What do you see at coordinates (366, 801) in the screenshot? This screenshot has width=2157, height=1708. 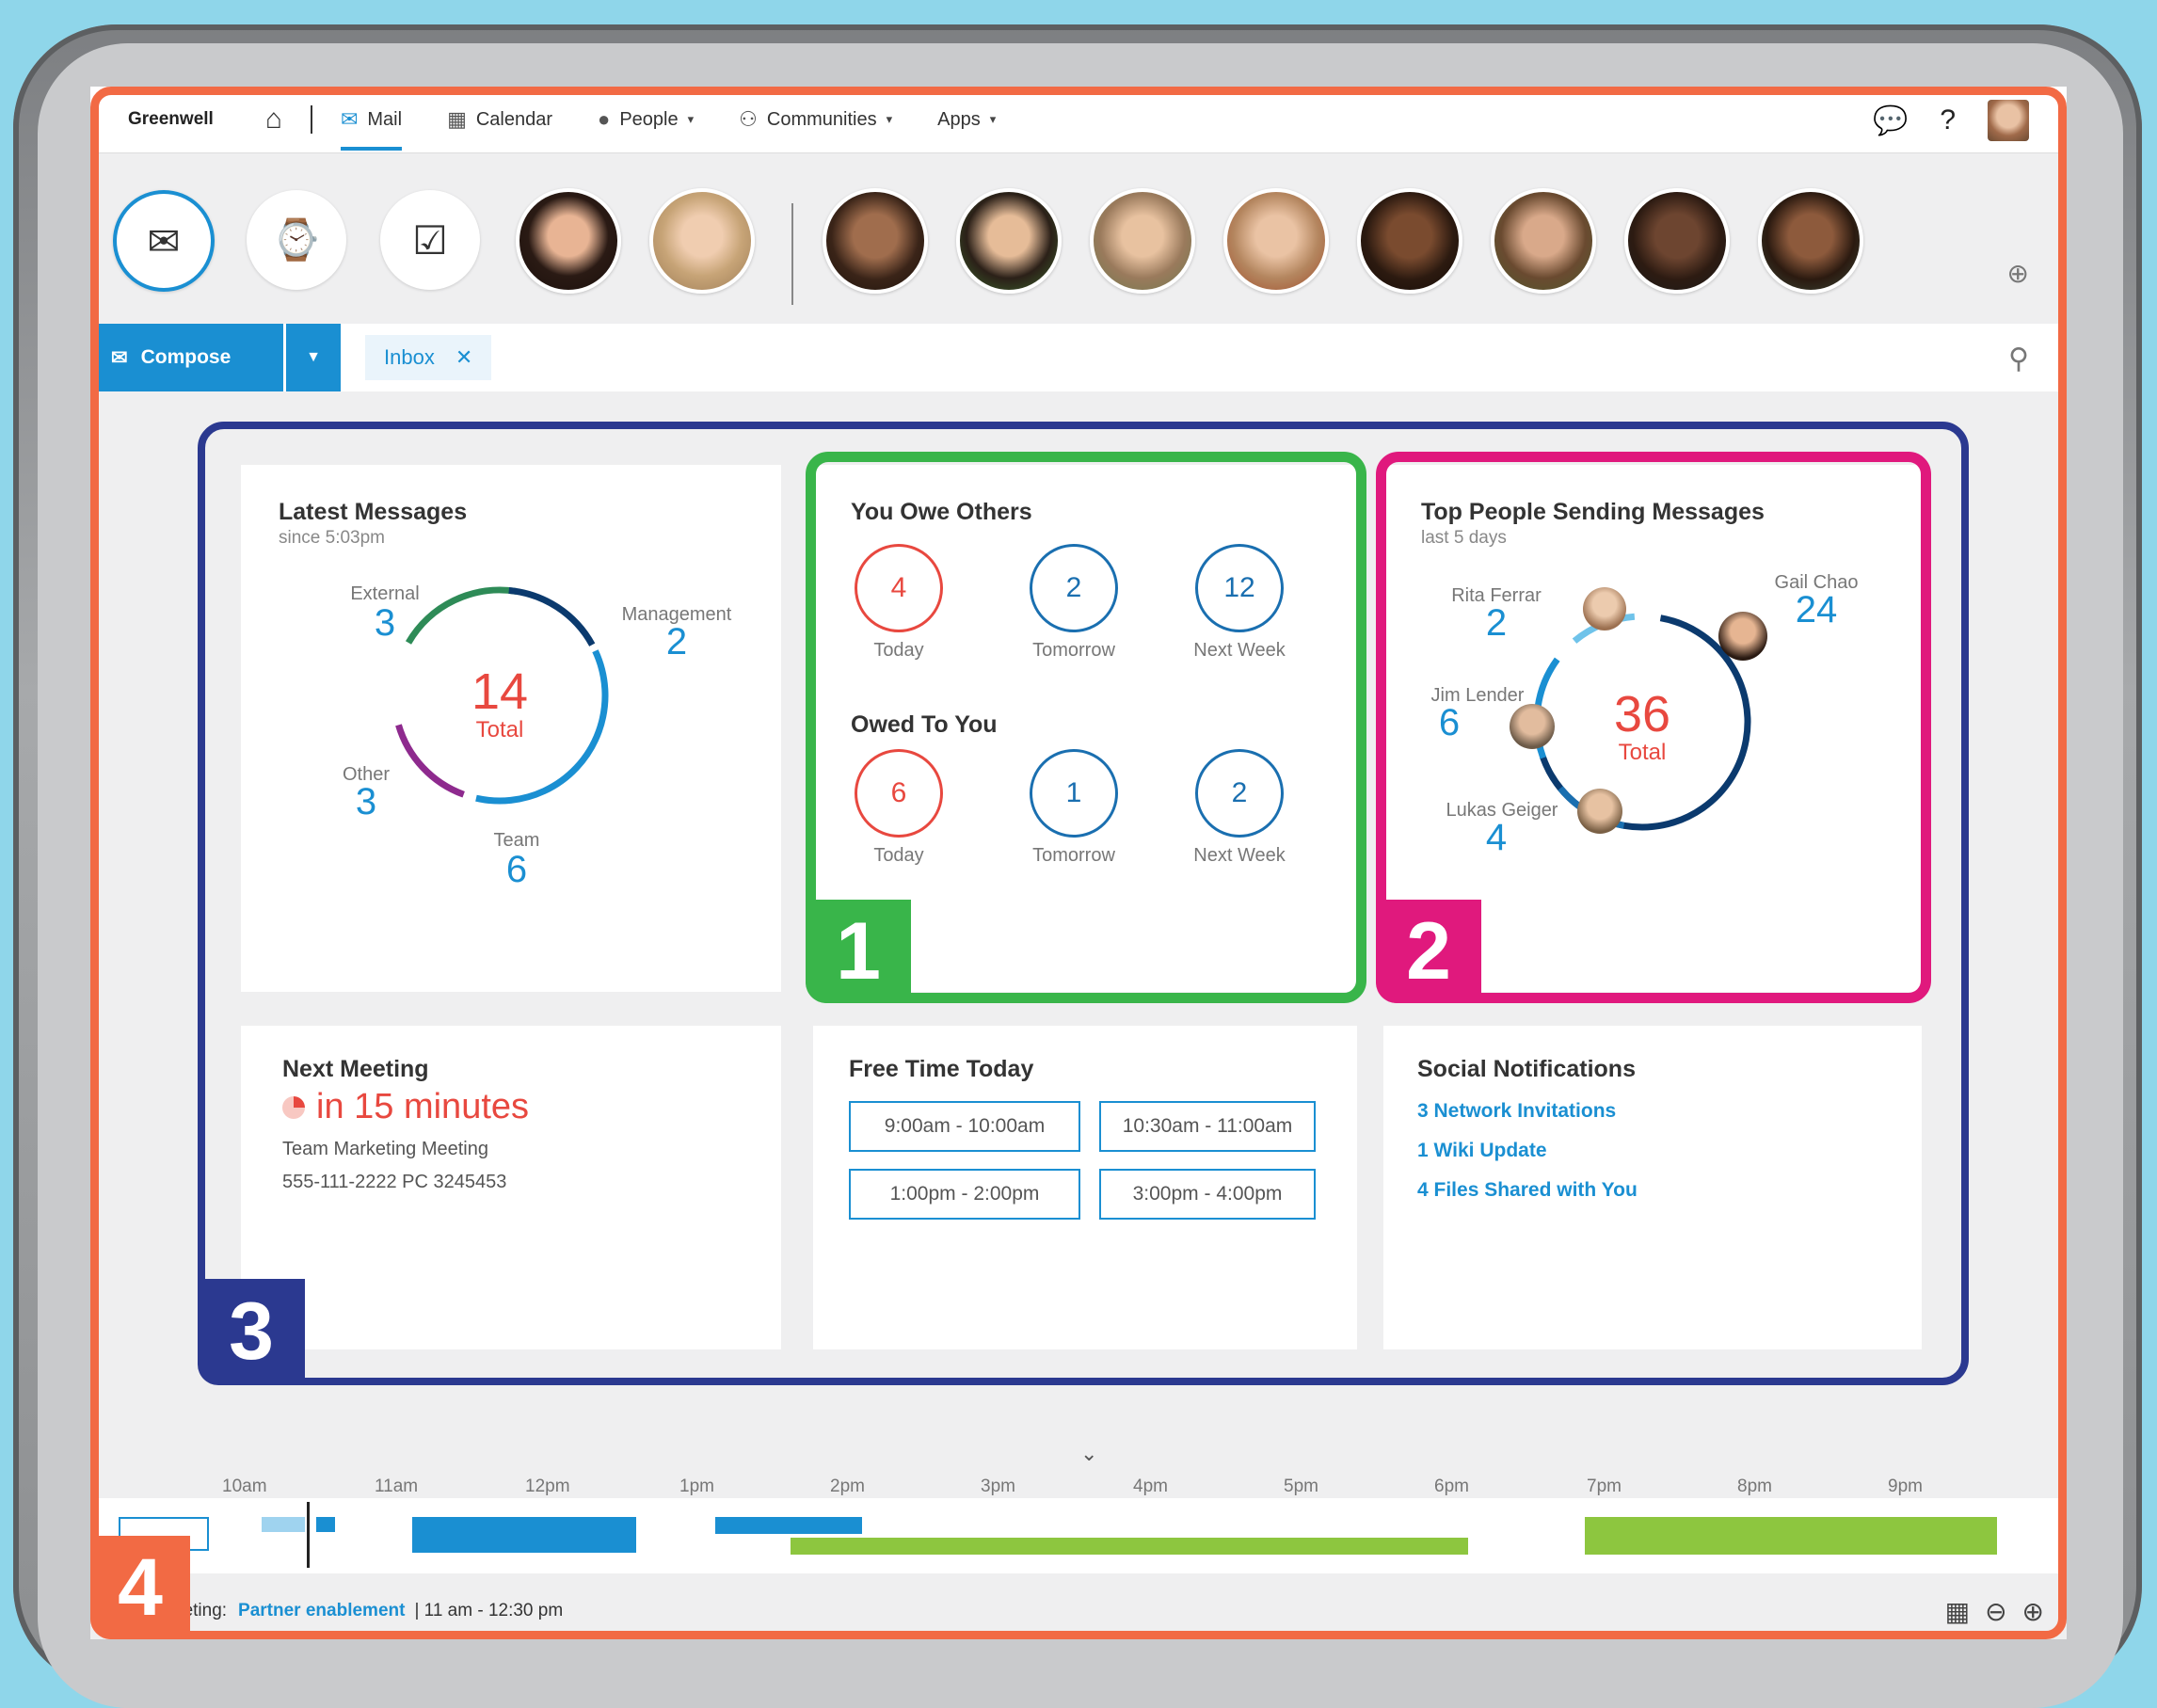 I see `segment-value: 3` at bounding box center [366, 801].